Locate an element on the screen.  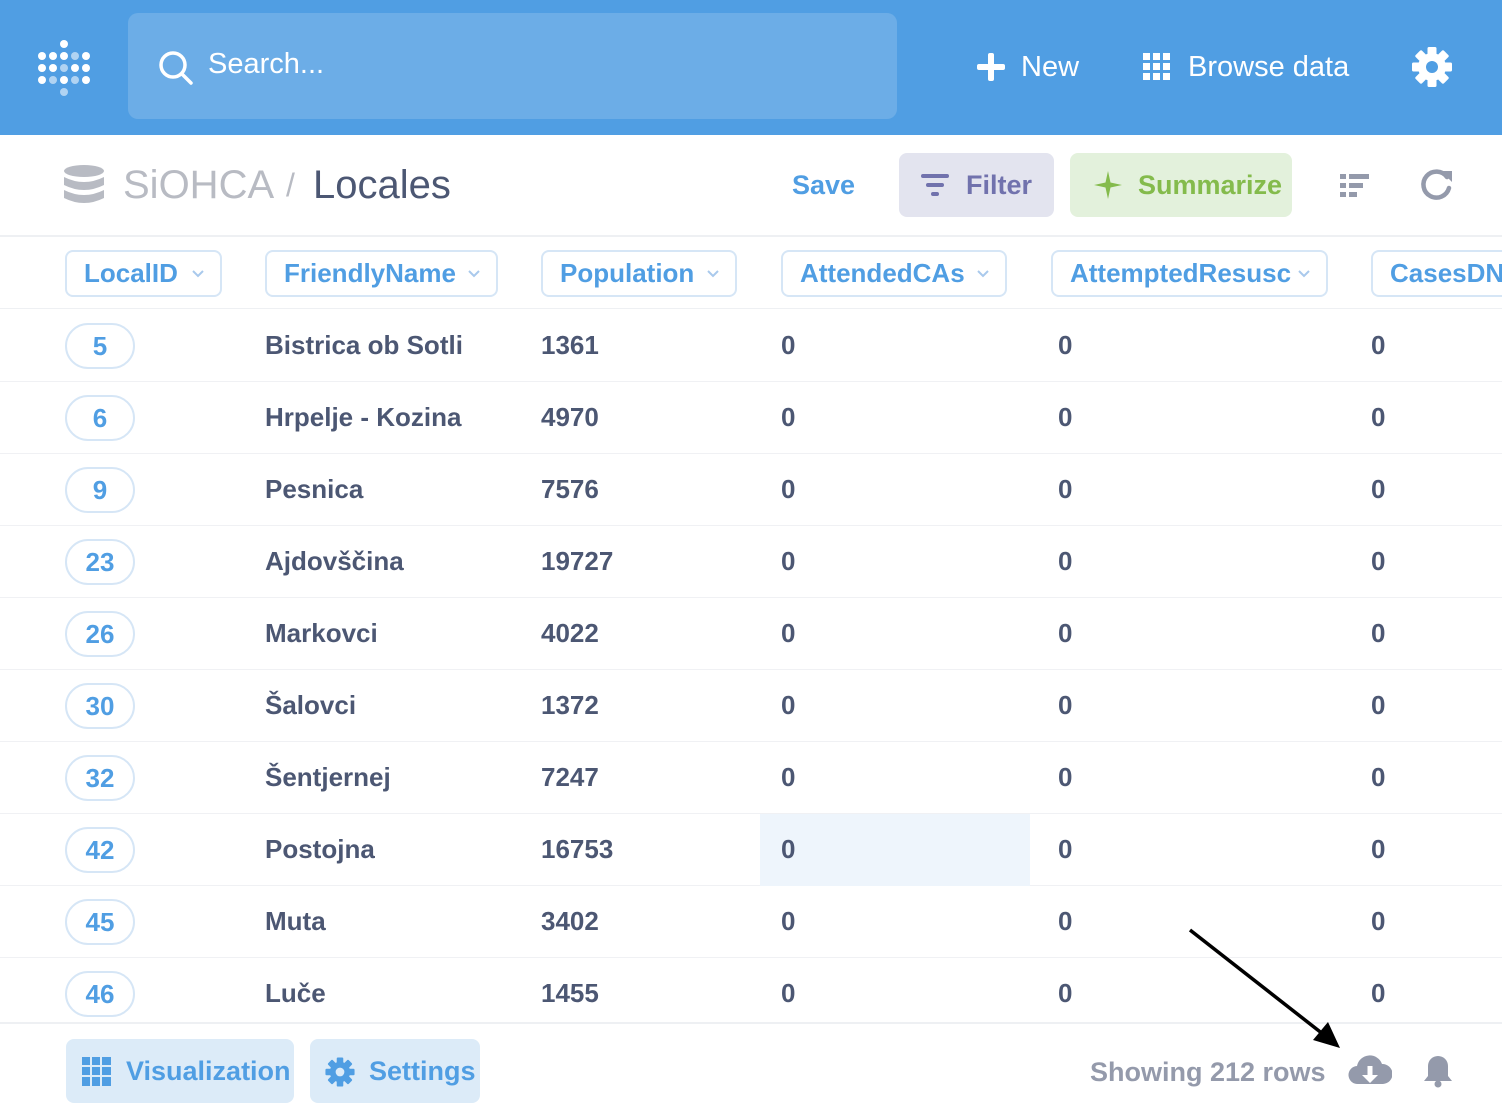
row-id-link: 46 is located at coordinates (100, 994).